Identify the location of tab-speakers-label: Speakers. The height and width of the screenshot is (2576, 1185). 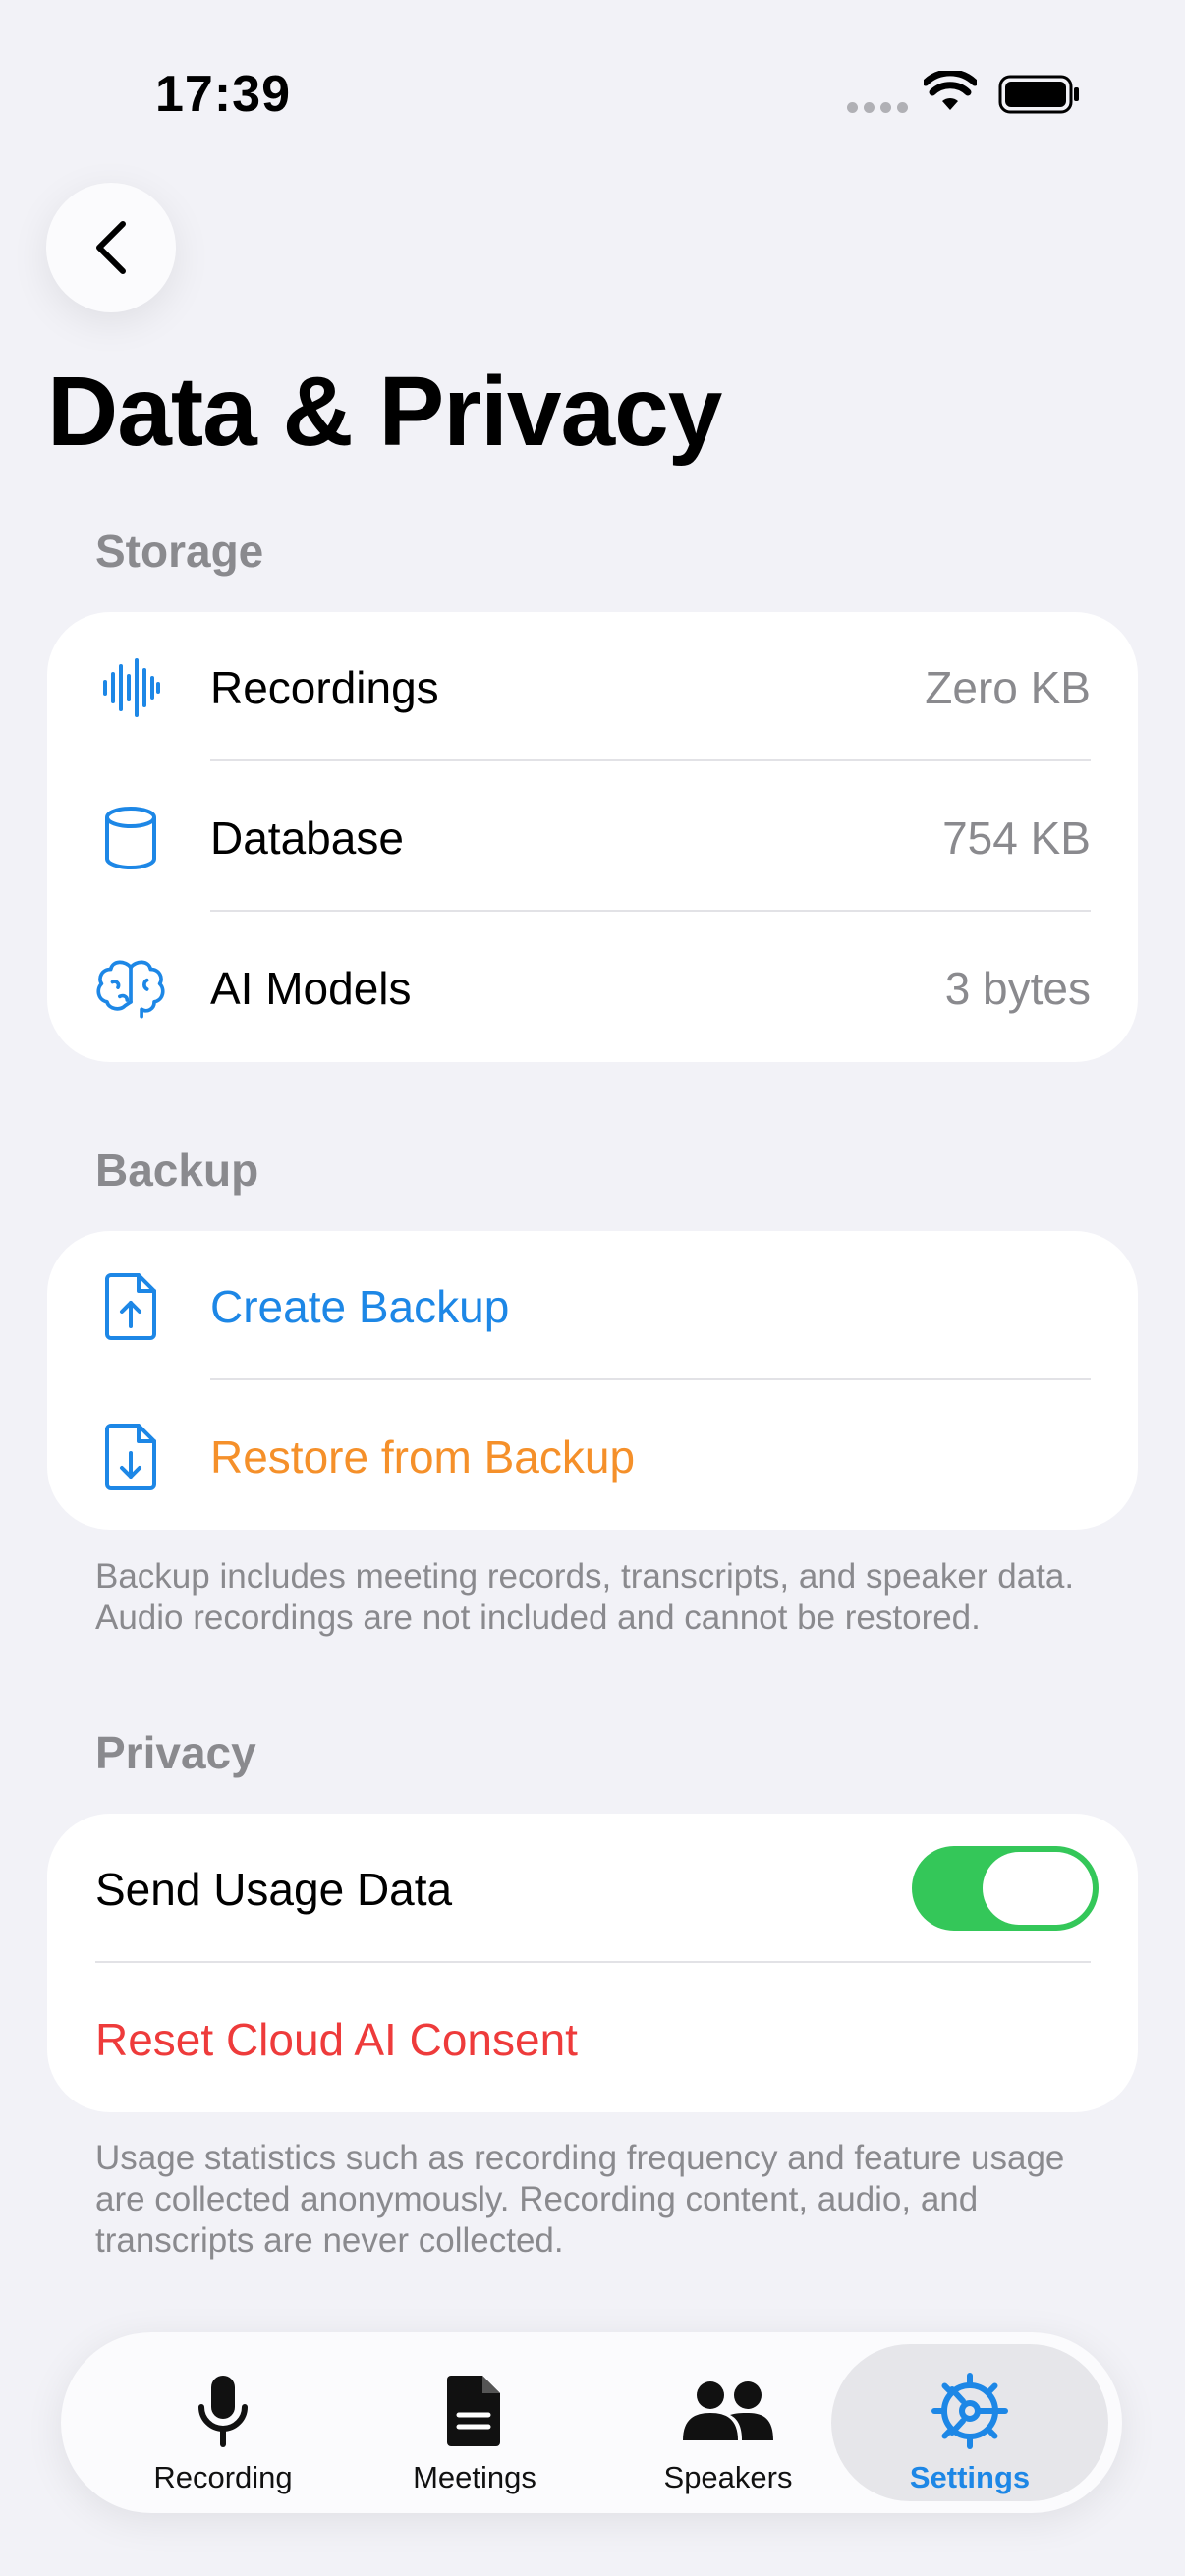
(728, 2477).